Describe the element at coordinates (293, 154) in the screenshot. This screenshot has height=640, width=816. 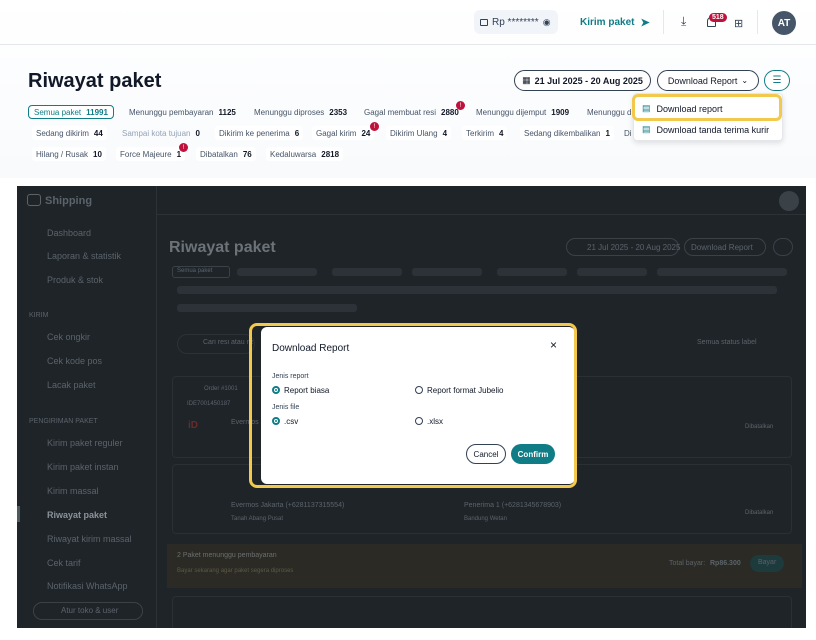
I see `chip-label: Kedaluwarsa` at that location.